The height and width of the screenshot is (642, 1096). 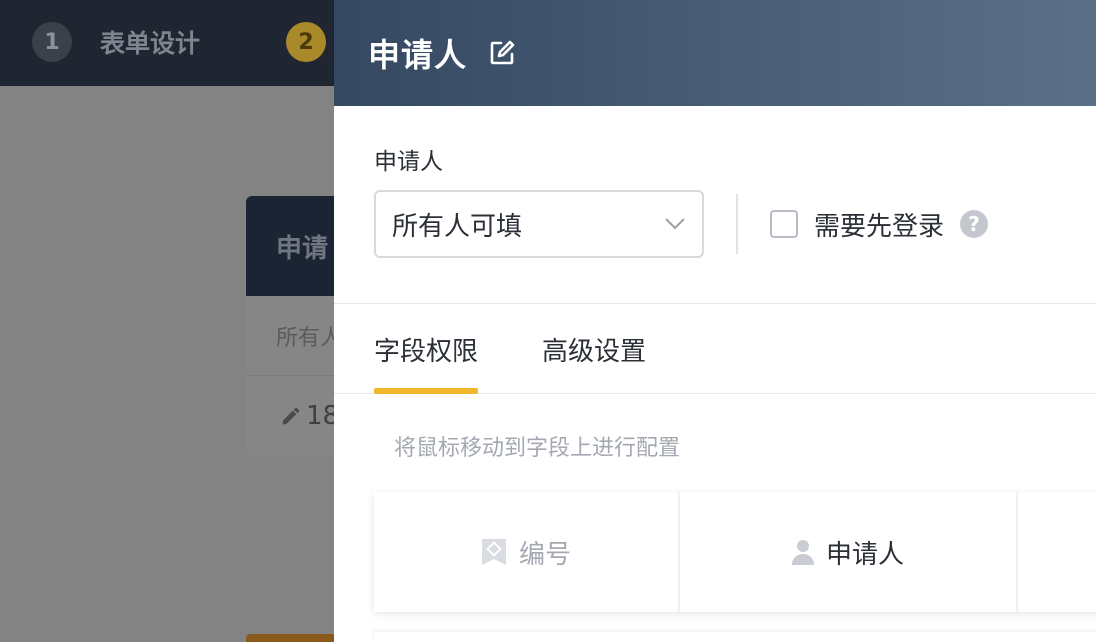 I want to click on next-field-row-edge, so click(x=735, y=637).